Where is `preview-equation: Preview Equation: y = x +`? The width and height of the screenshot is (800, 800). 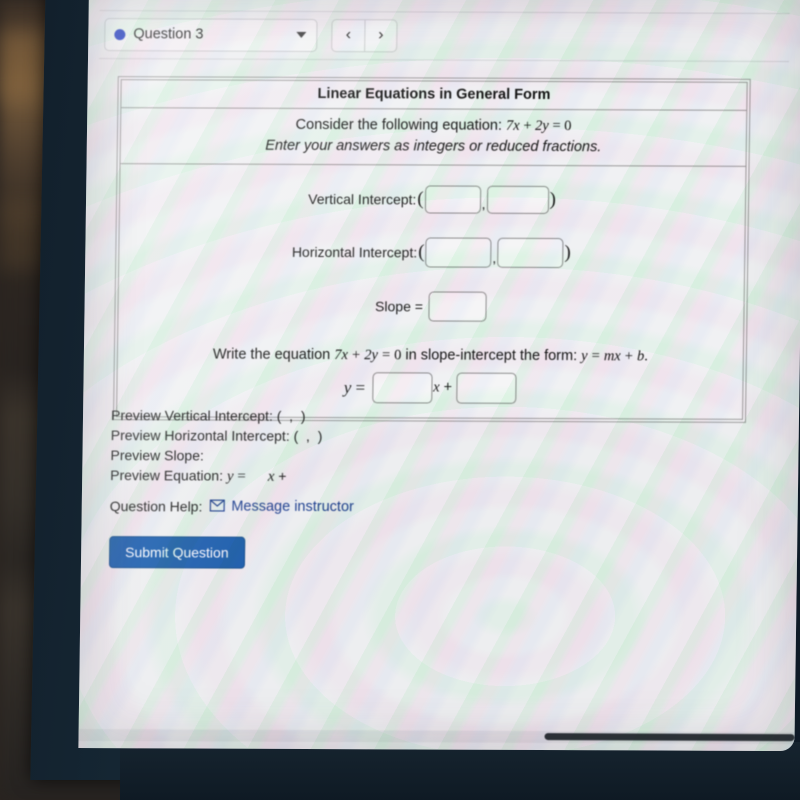 preview-equation: Preview Equation: y = x + is located at coordinates (198, 476).